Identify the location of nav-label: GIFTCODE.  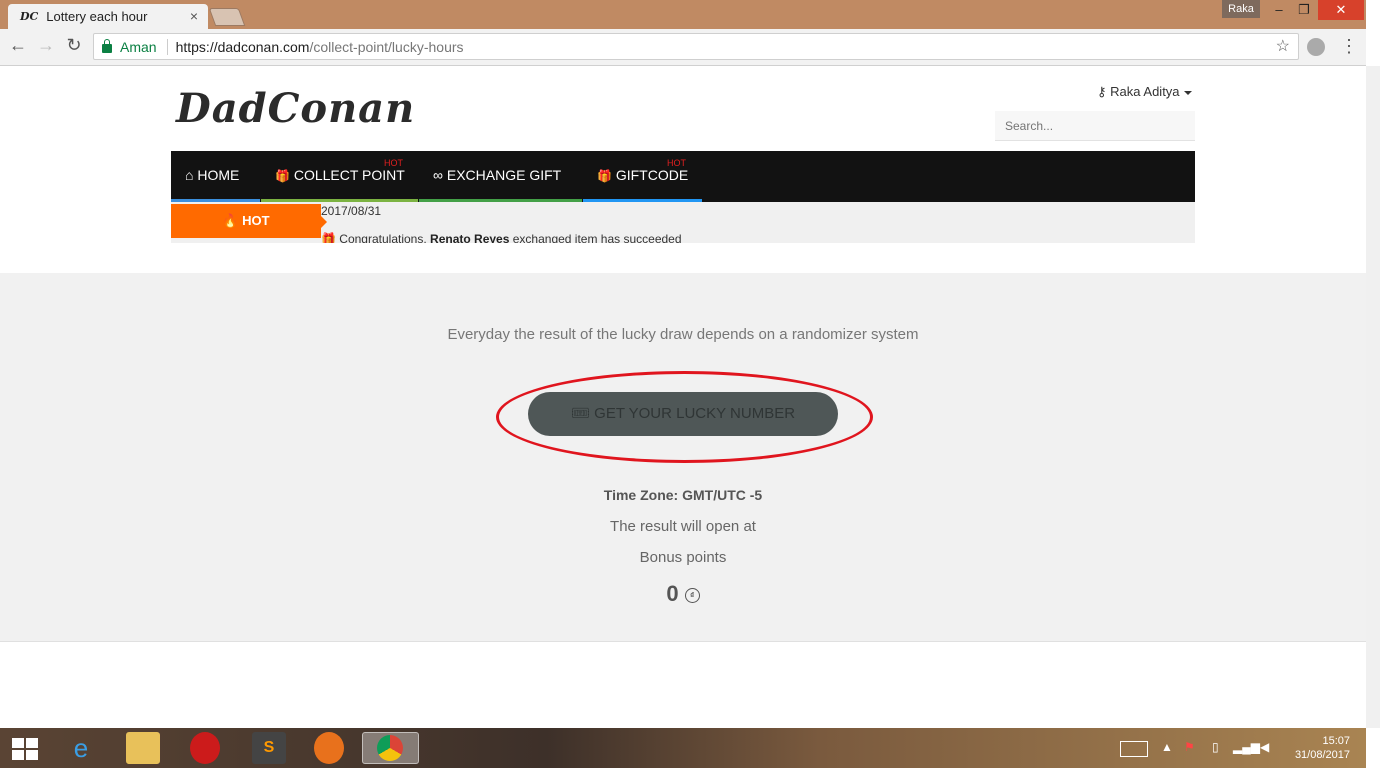
(652, 175).